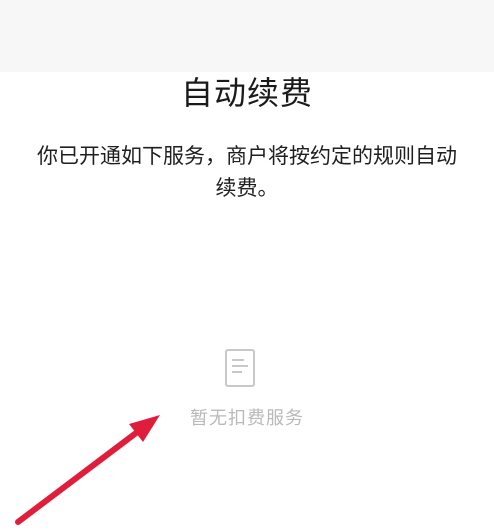 The height and width of the screenshot is (531, 494). I want to click on top-bar, so click(247, 36).